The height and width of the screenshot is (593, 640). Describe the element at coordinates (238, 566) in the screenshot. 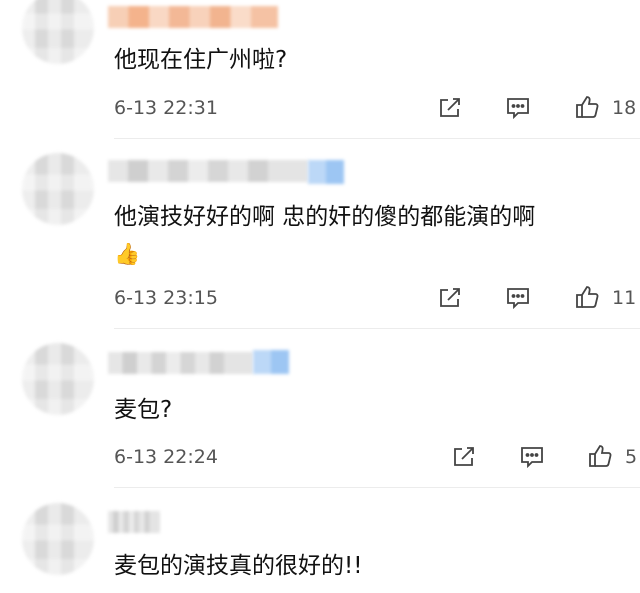

I see `comment-text: 麦包的演技真的很好的!!` at that location.